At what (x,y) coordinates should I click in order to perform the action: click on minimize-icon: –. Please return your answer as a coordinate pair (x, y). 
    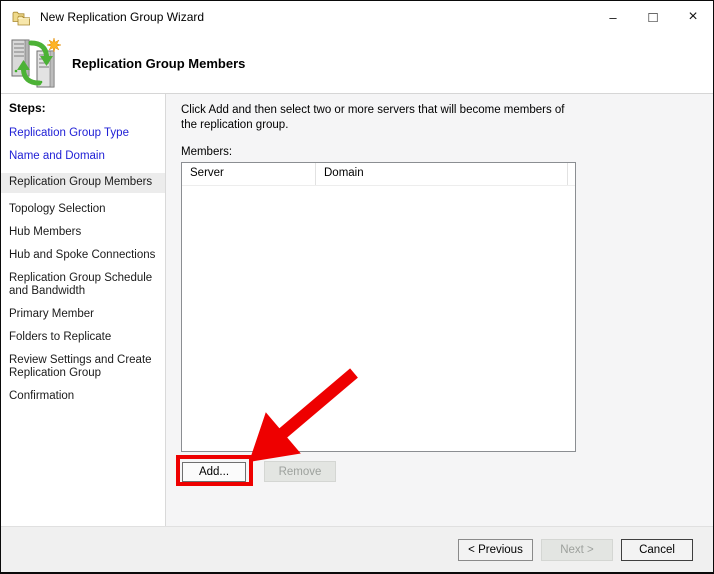
    Looking at the image, I should click on (613, 17).